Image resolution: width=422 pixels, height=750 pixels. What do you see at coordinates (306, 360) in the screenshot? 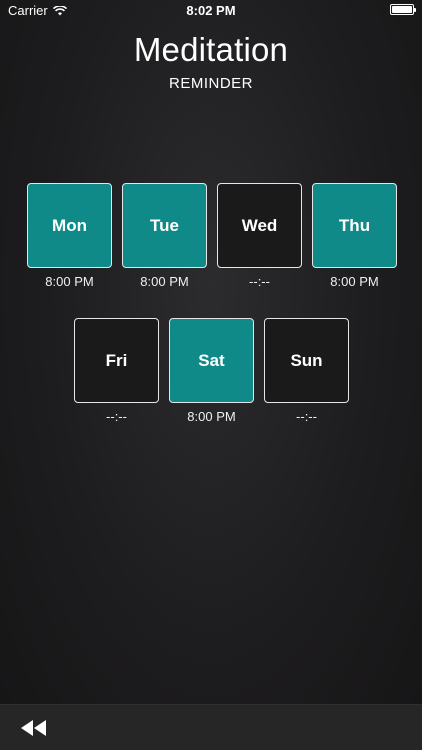
I see `day-tile-sun: Sun` at bounding box center [306, 360].